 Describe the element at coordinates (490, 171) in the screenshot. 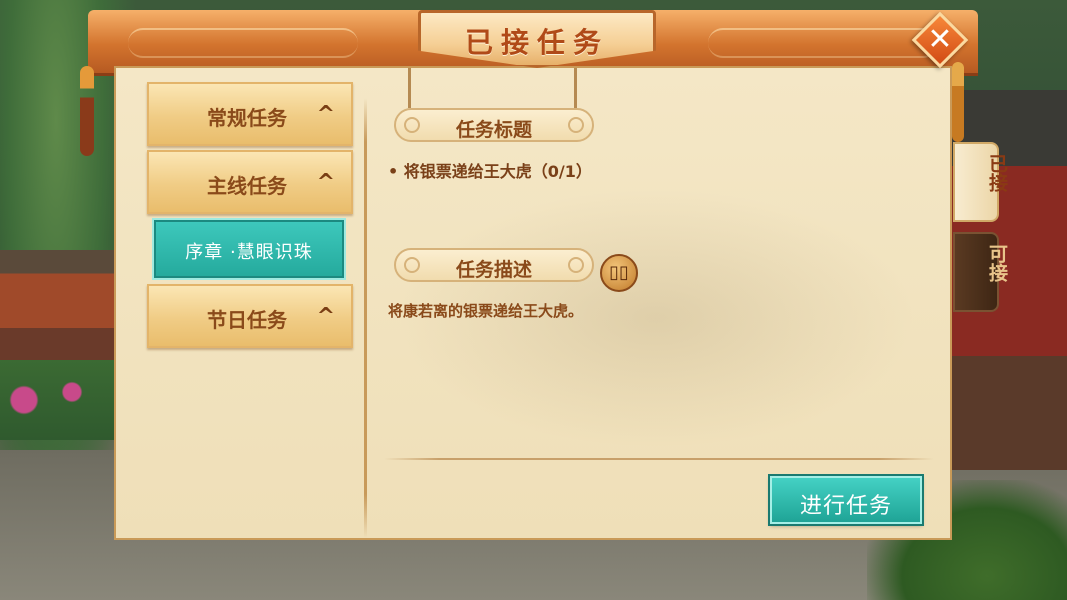

I see `task-objective: • 将银票递给王大虎（0/1）` at that location.